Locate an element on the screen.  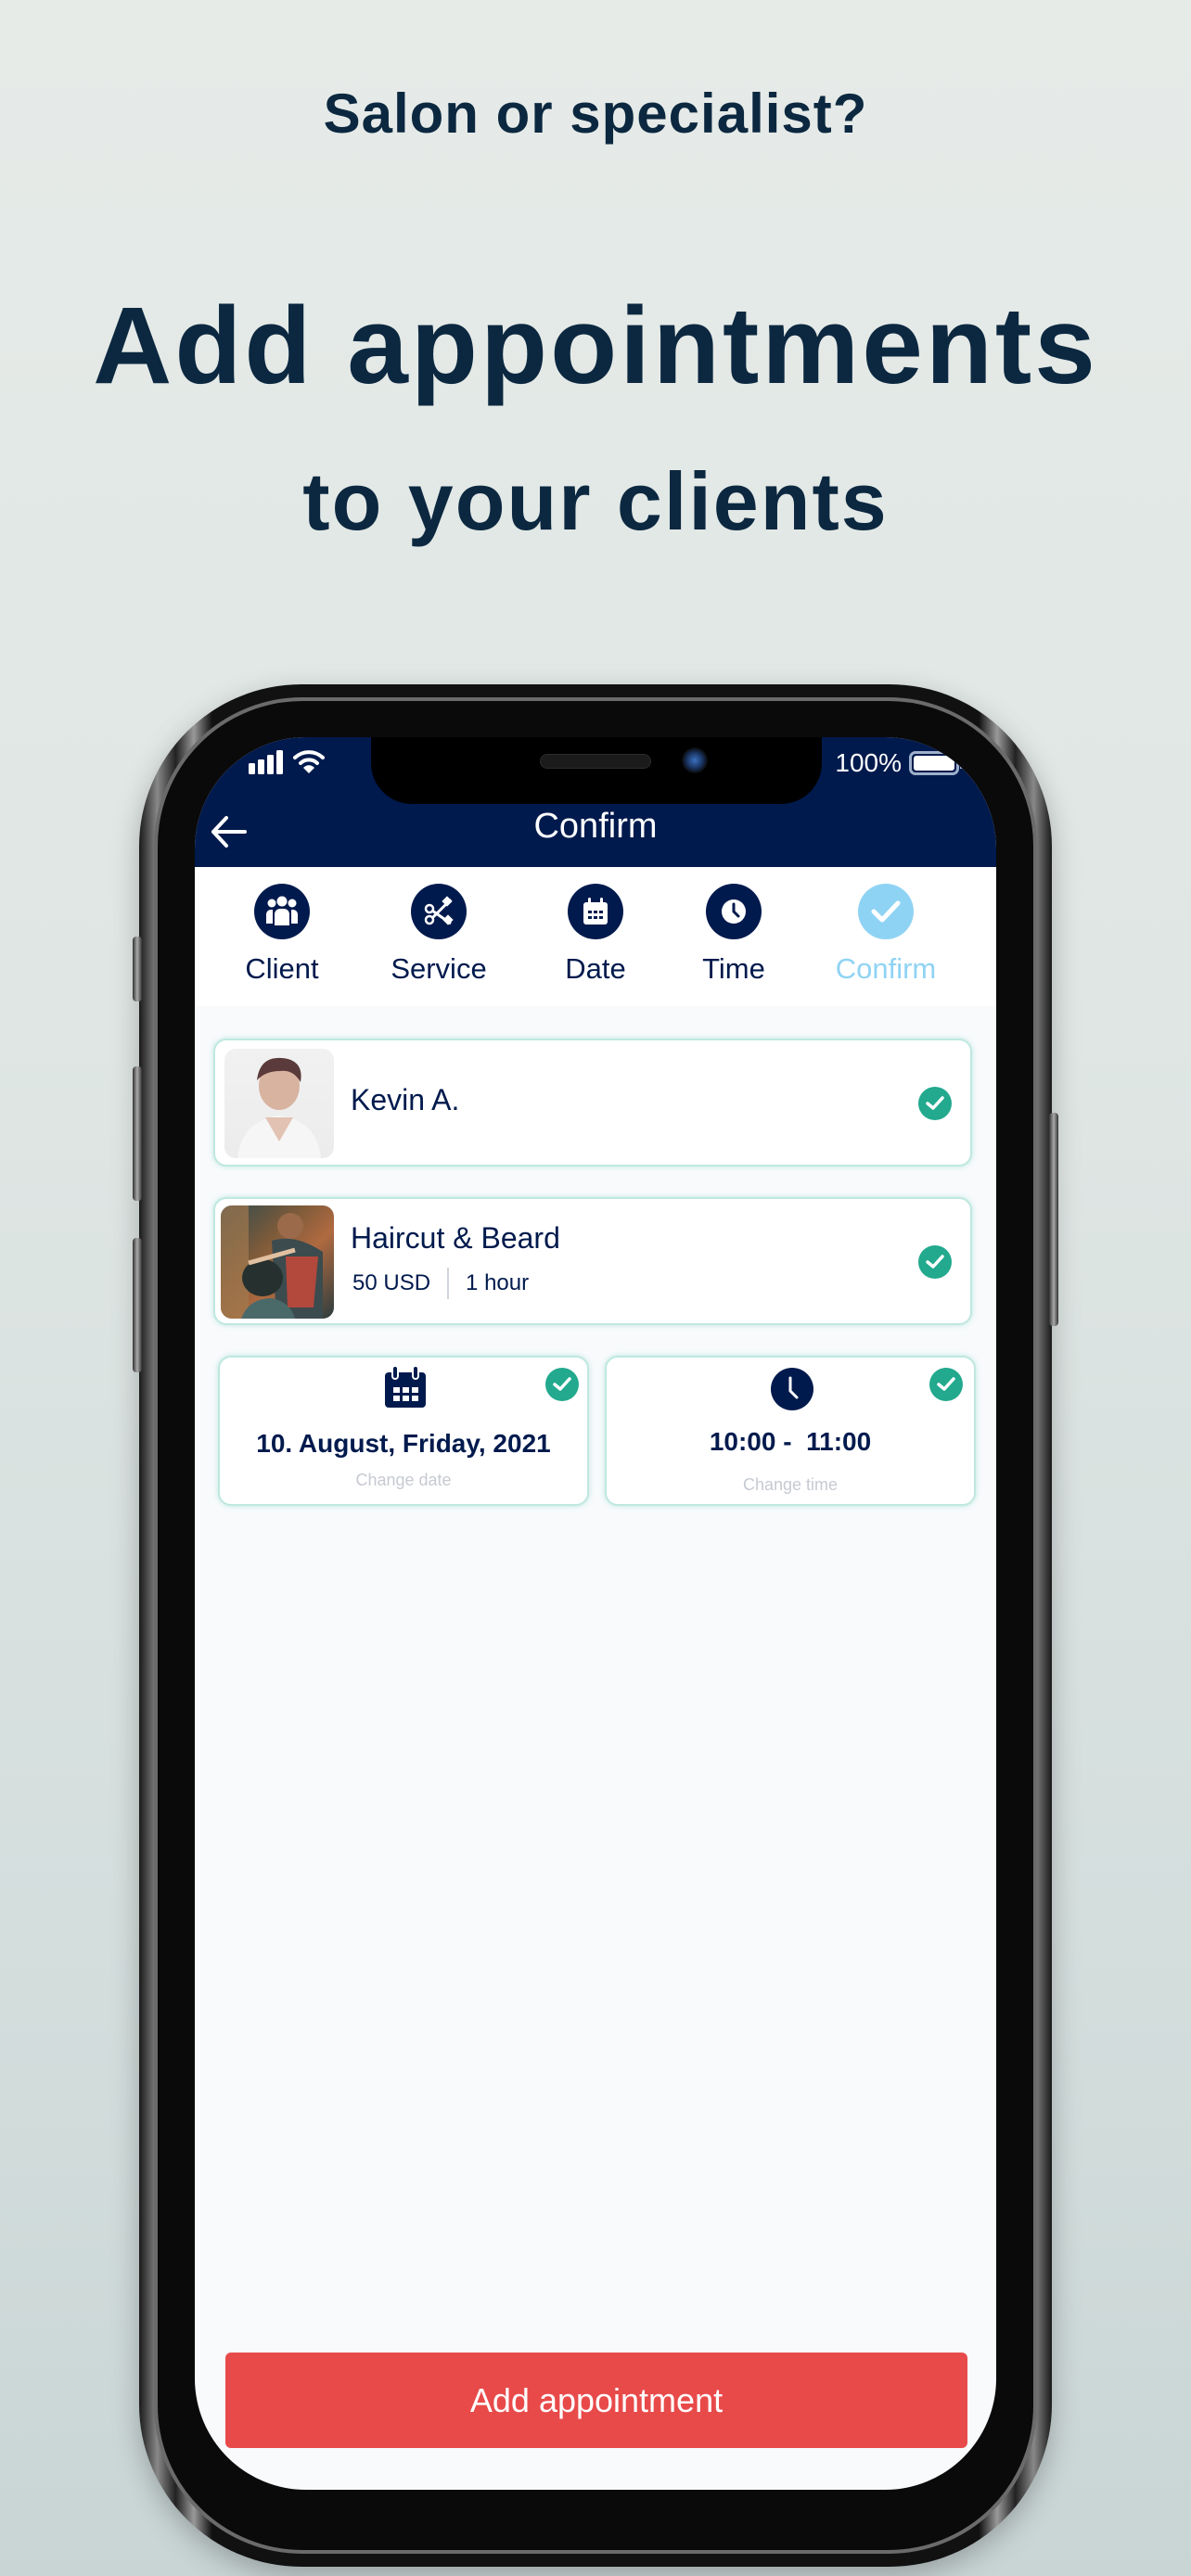
step-label: Date is located at coordinates (595, 969).